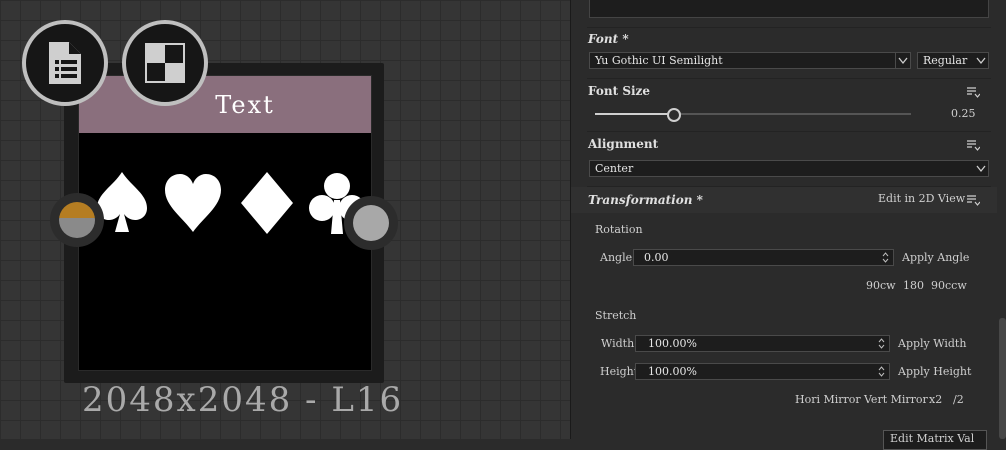 This screenshot has height=450, width=1006. What do you see at coordinates (619, 371) in the screenshot?
I see `height-label: Height` at bounding box center [619, 371].